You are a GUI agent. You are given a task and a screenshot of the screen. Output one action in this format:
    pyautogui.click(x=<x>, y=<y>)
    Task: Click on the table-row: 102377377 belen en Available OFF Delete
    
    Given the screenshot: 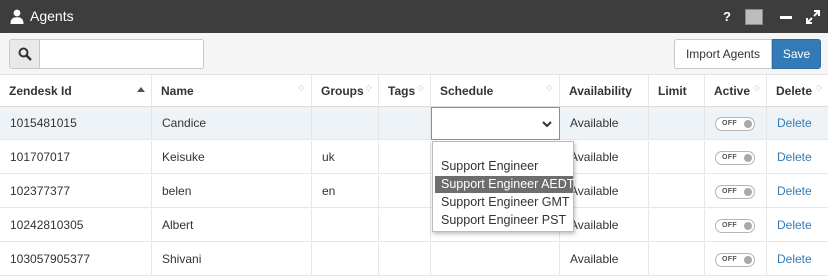 What is the action you would take?
    pyautogui.click(x=414, y=191)
    